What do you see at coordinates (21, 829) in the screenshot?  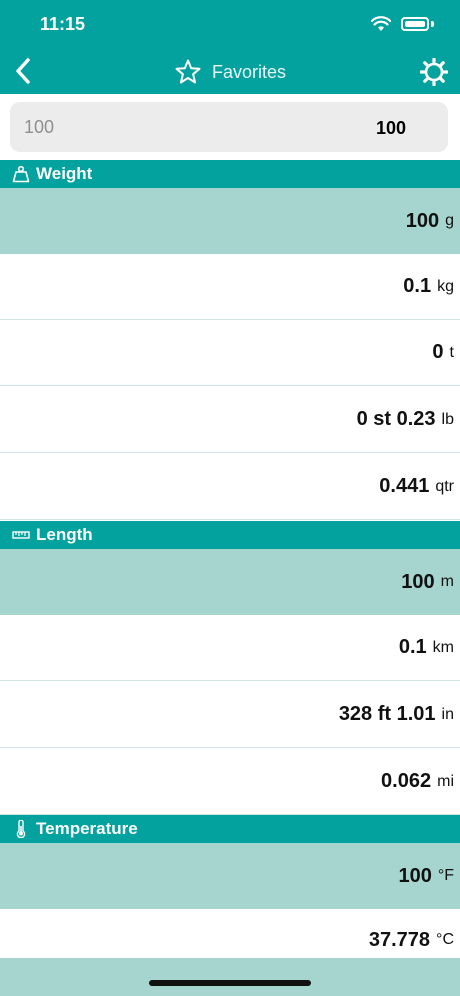 I see `thermometer-icon` at bounding box center [21, 829].